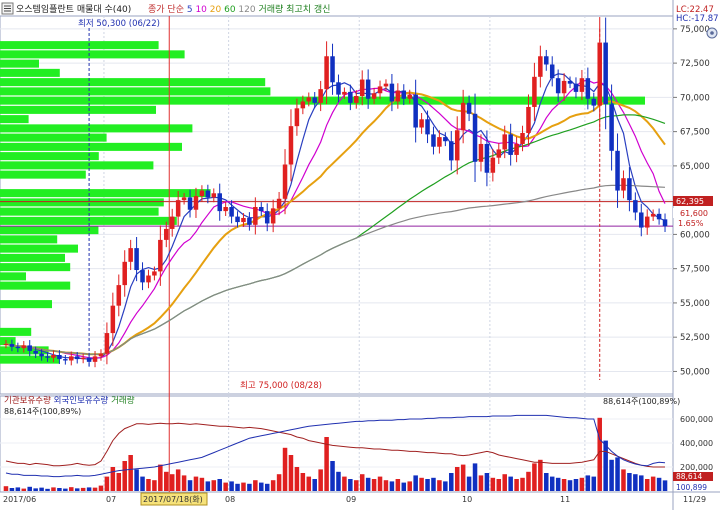  I want to click on indicator-label: 거래량 최고치 갱신, so click(293, 9).